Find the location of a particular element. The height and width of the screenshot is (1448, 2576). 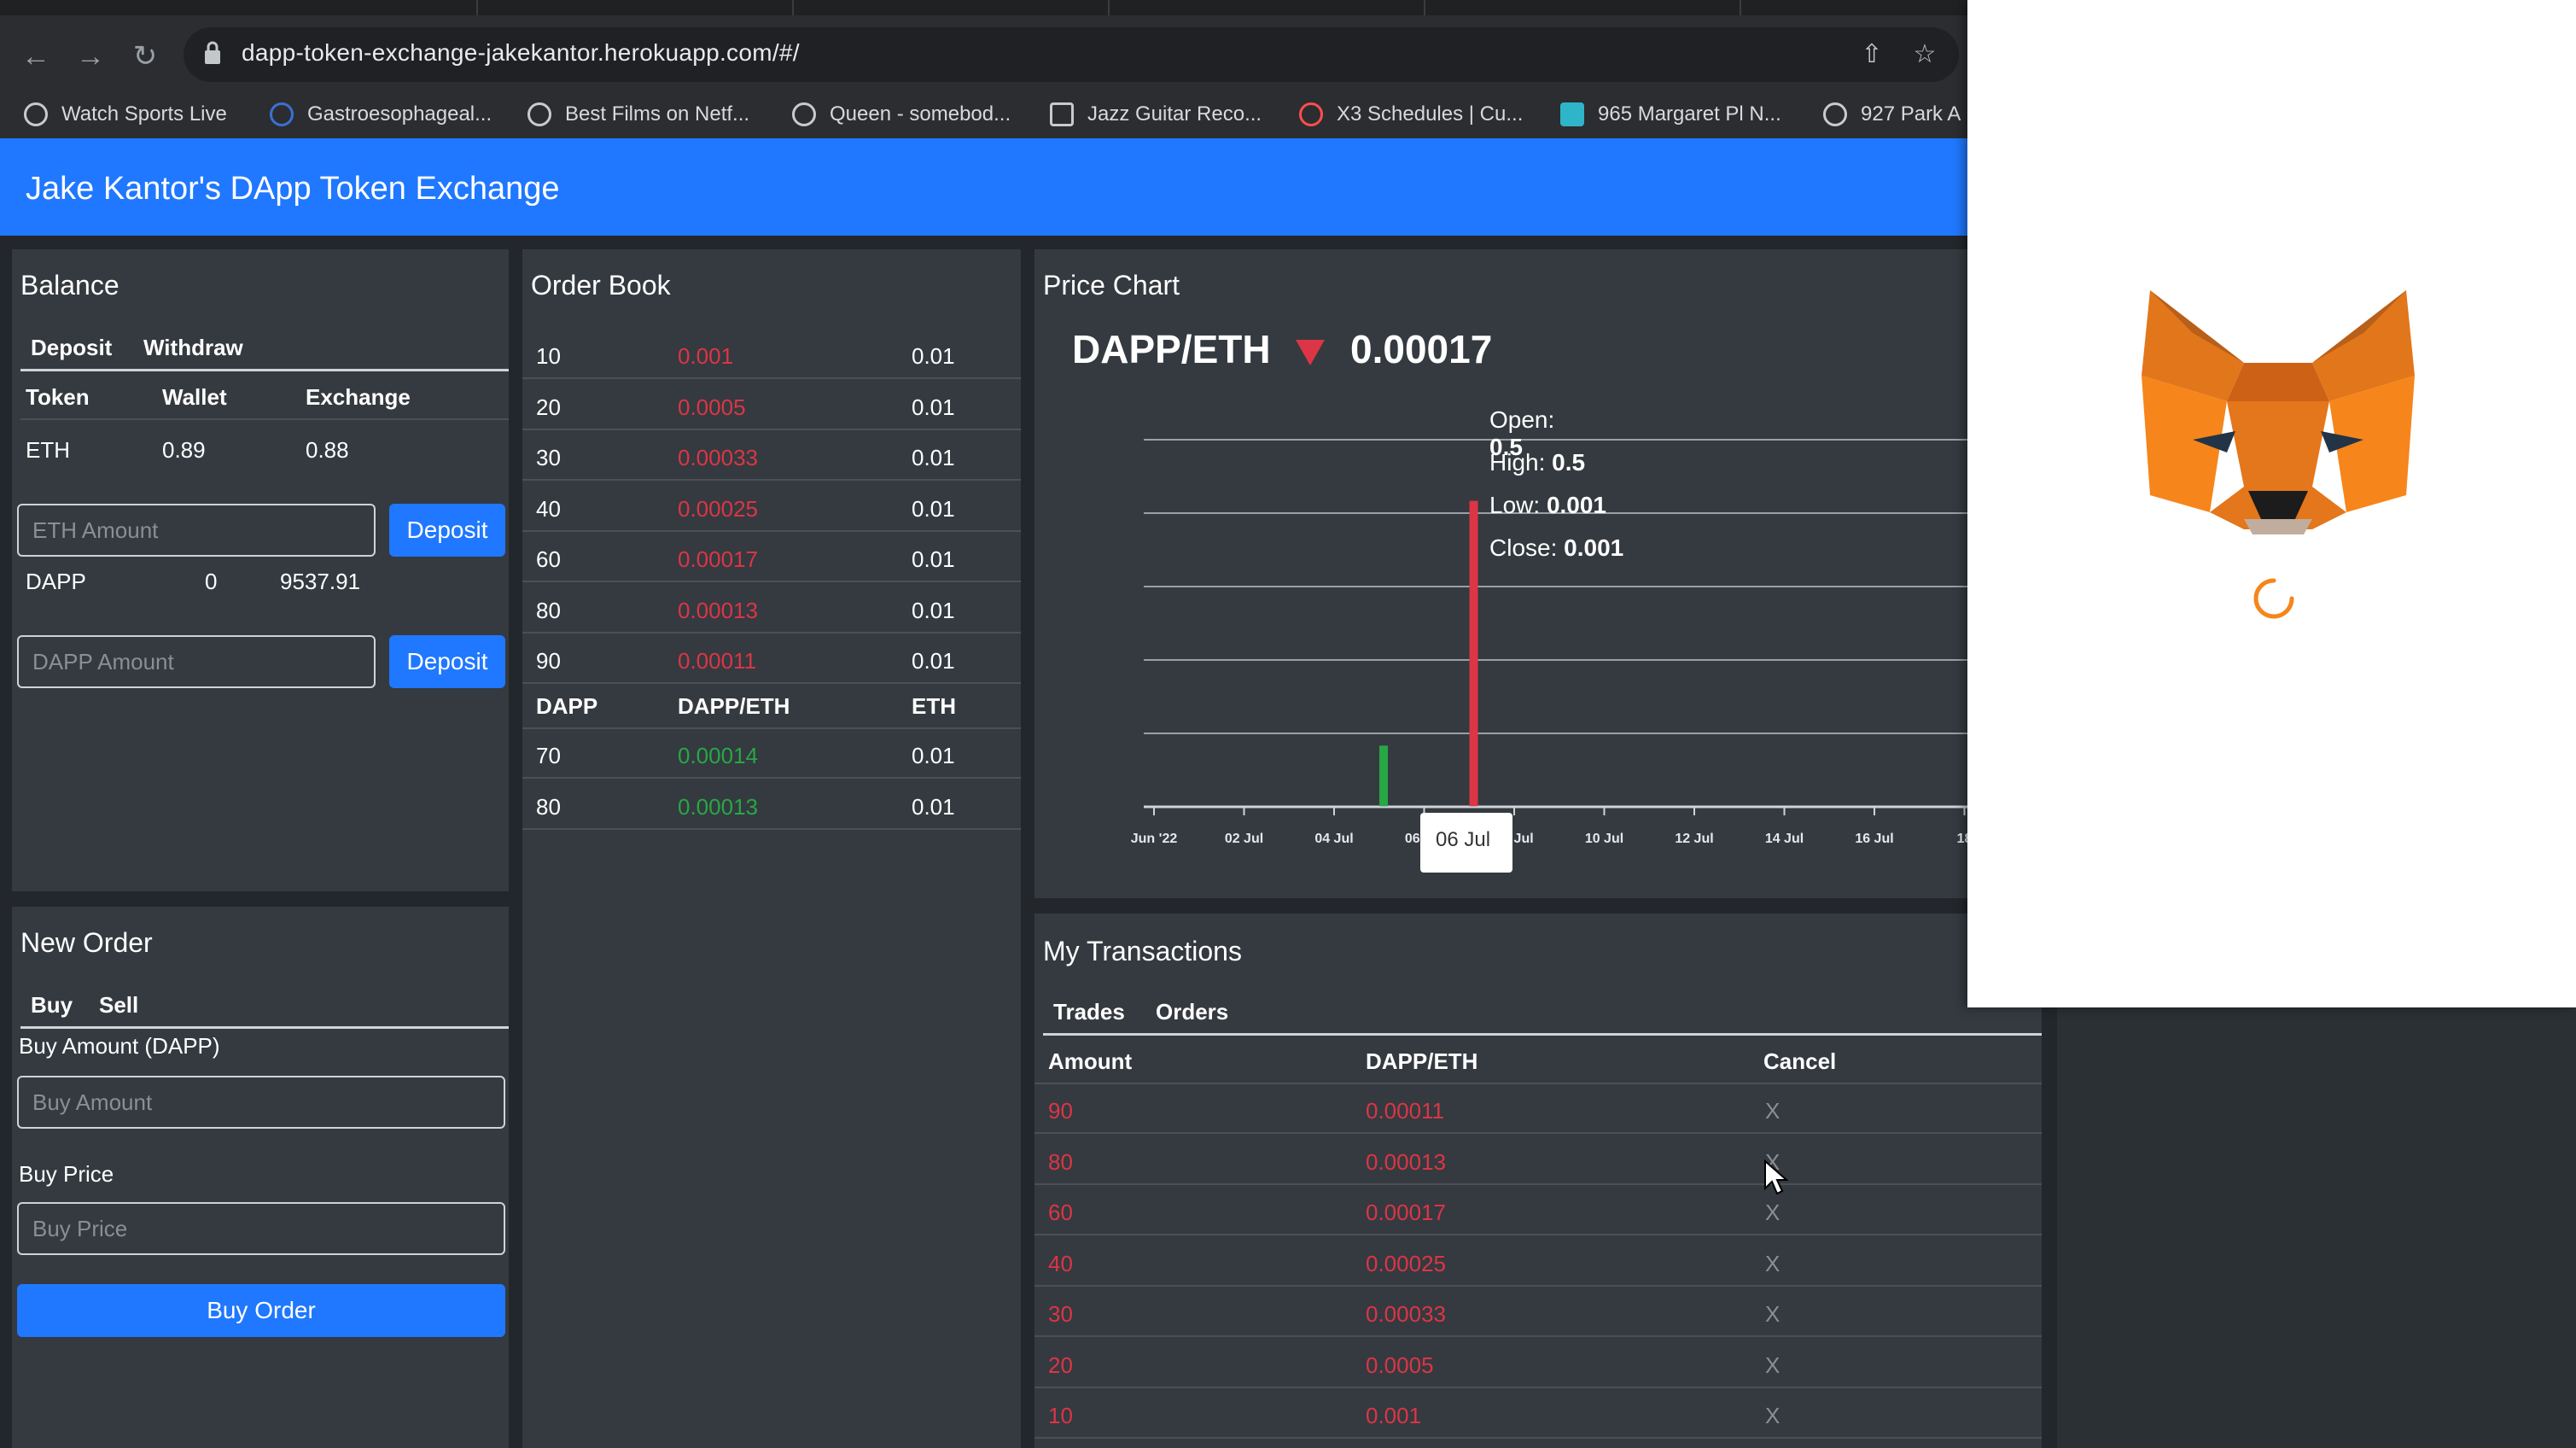

order-row: 10 0.001 0.01 is located at coordinates (771, 354).